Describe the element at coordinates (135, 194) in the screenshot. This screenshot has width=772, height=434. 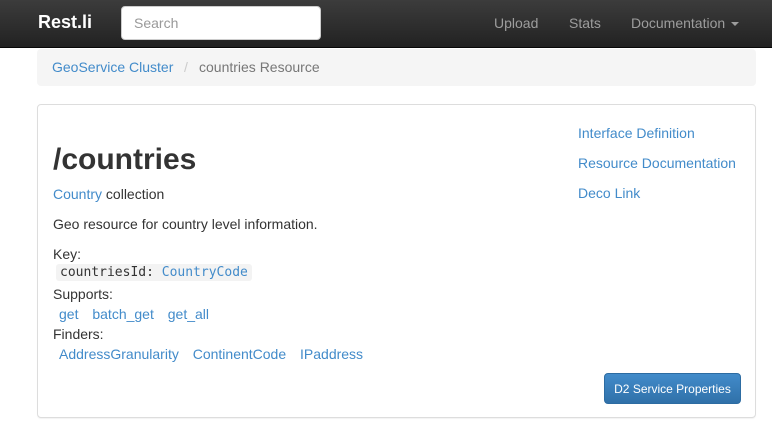
I see `type-suffix: collection` at that location.